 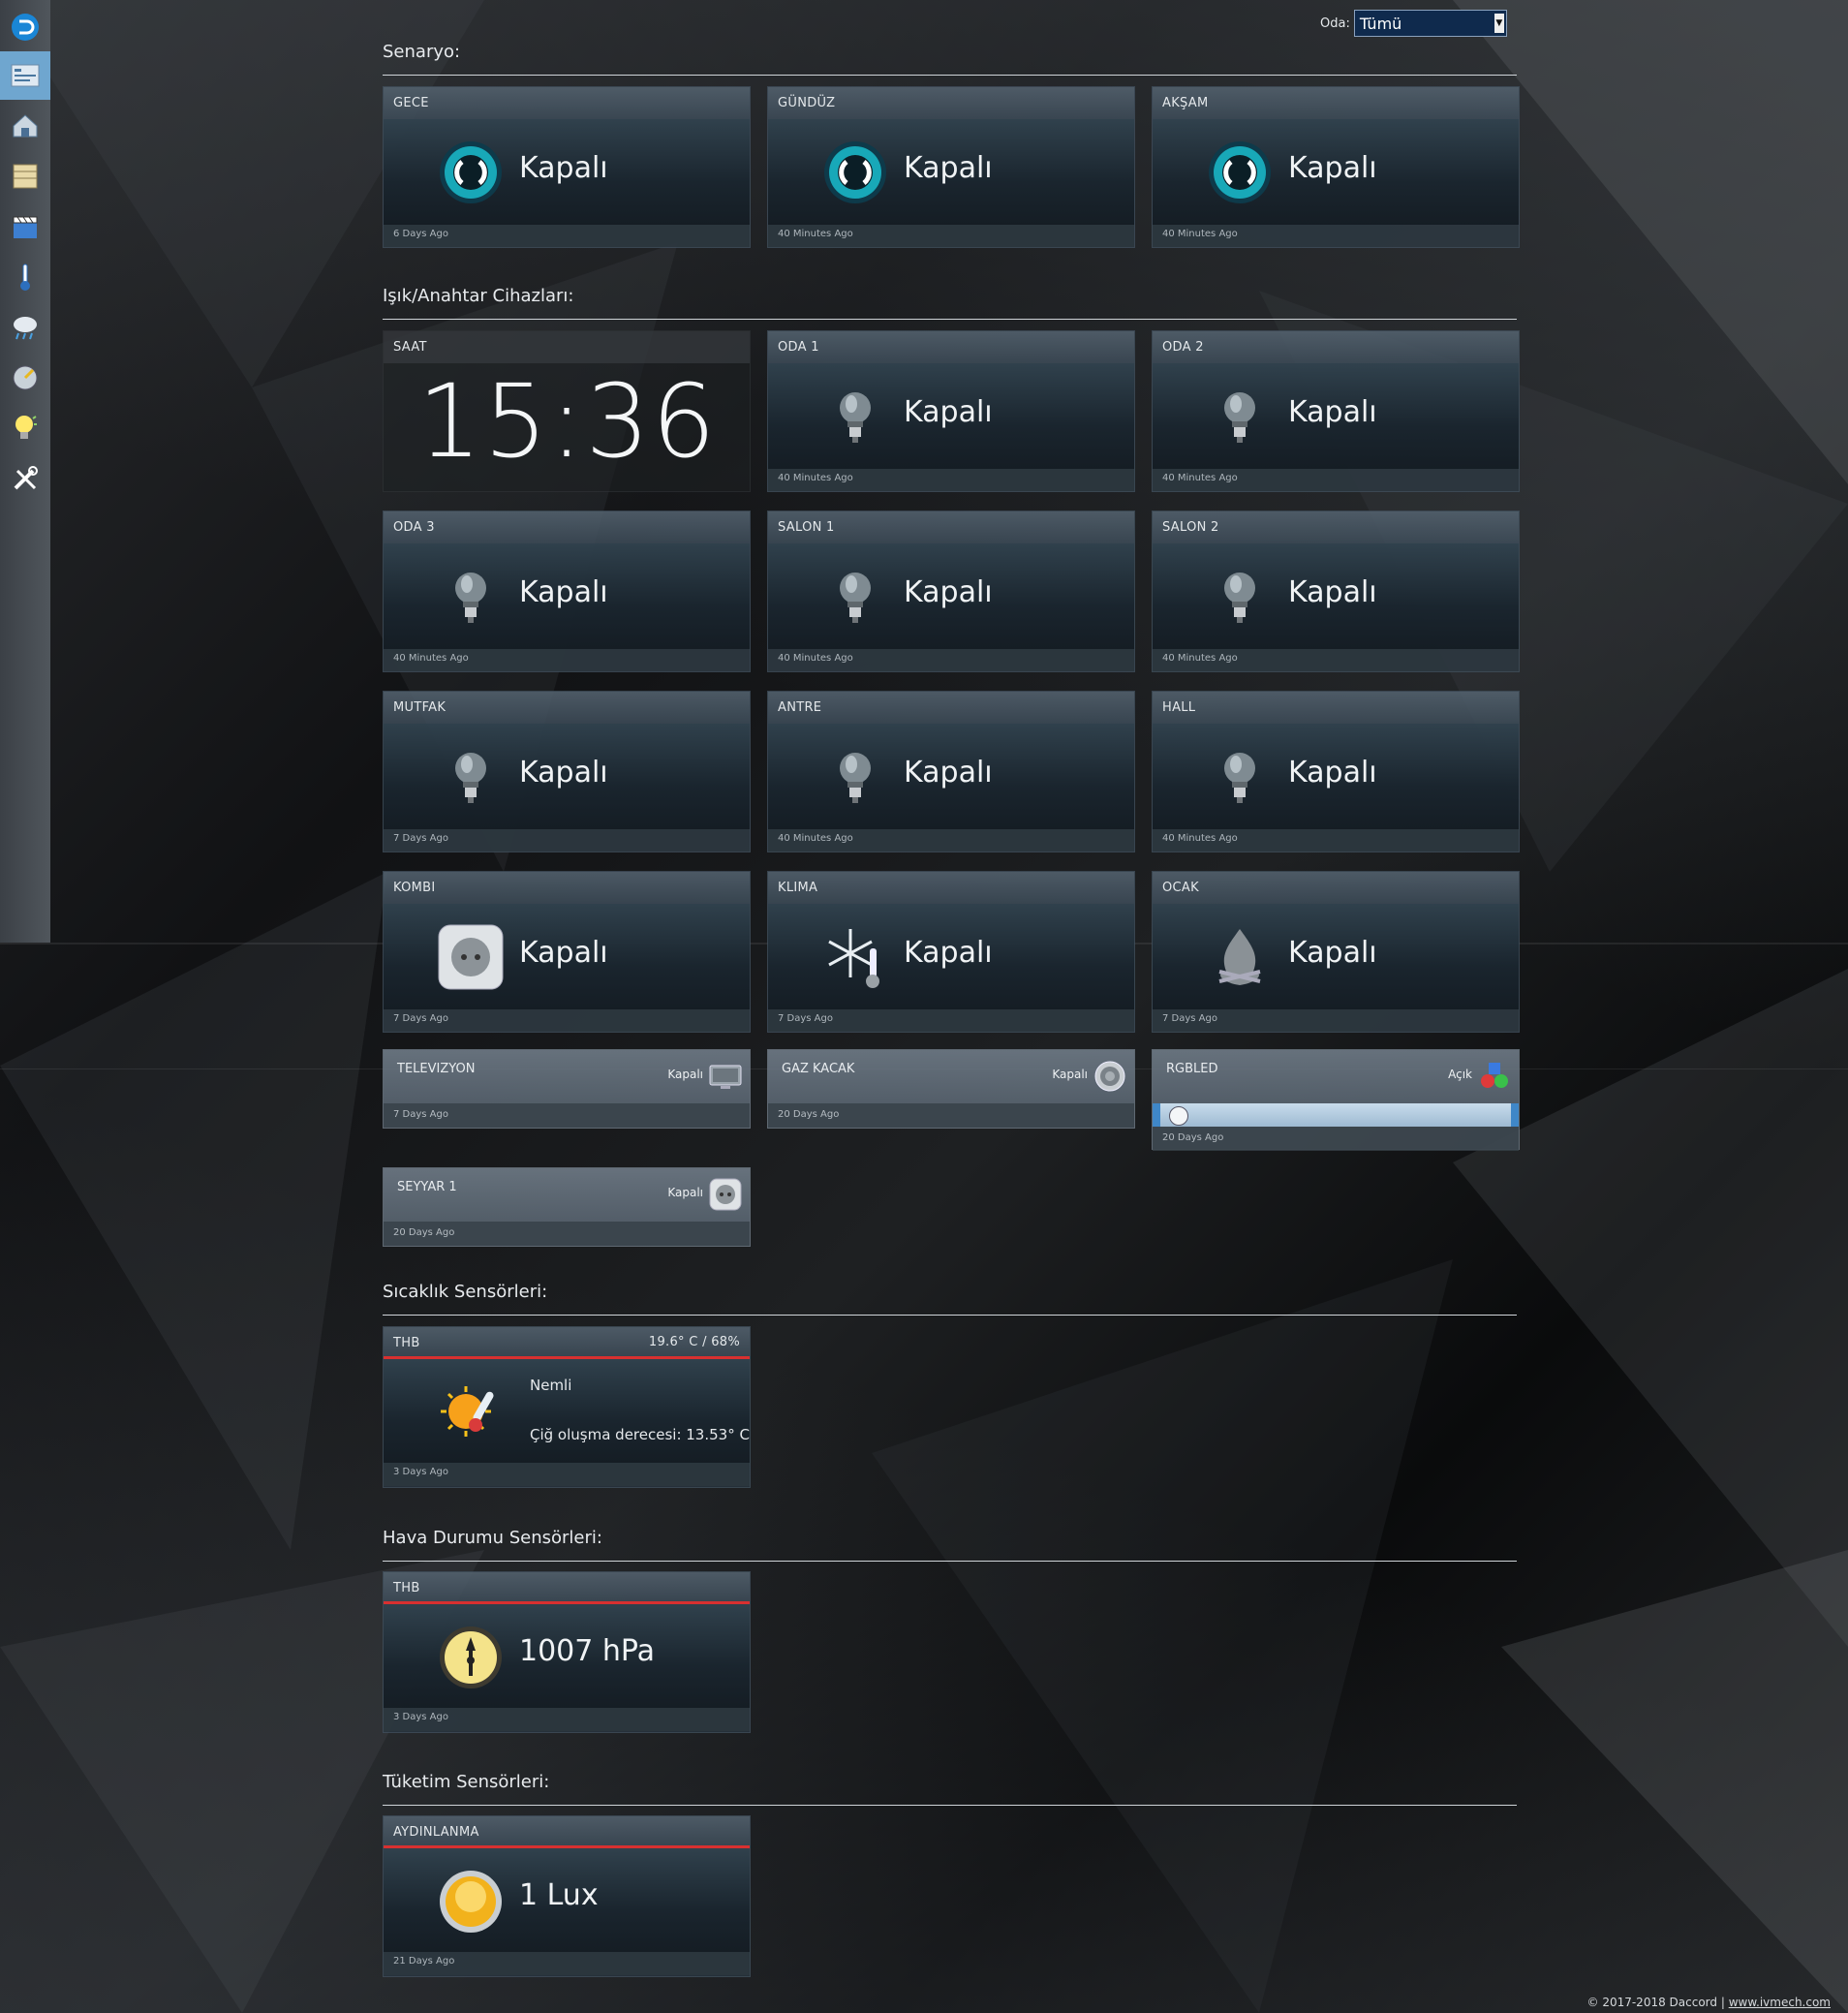 What do you see at coordinates (950, 303) in the screenshot?
I see `section-switches: Işık/Anahtar Cihazları:` at bounding box center [950, 303].